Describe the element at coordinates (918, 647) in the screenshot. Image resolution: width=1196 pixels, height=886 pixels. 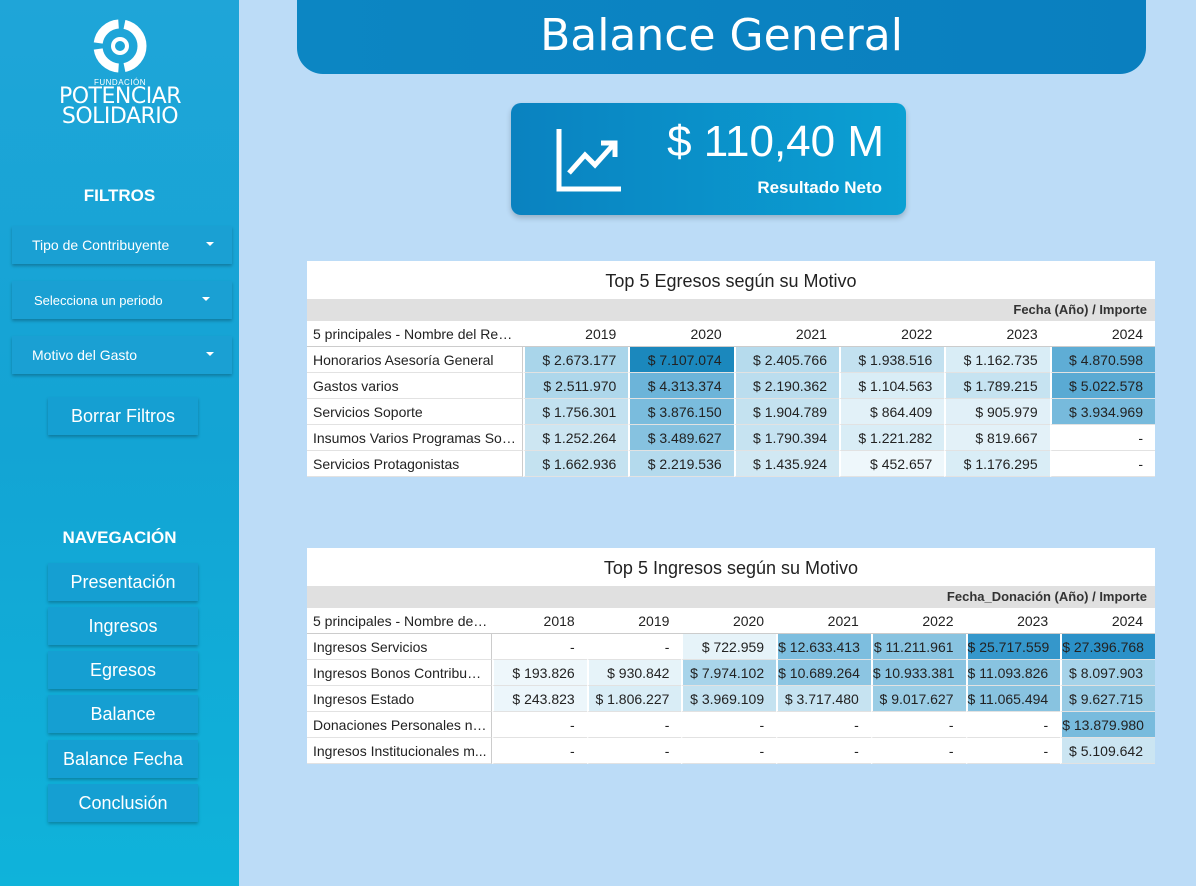
I see `table-cell: $ 11.211.961` at that location.